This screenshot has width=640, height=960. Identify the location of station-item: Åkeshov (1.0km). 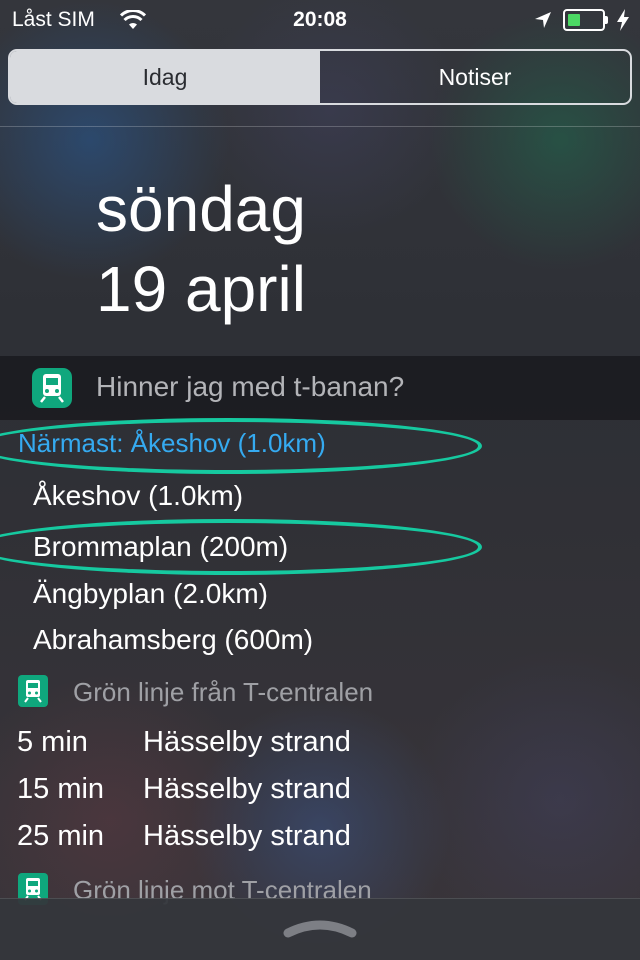
(138, 496).